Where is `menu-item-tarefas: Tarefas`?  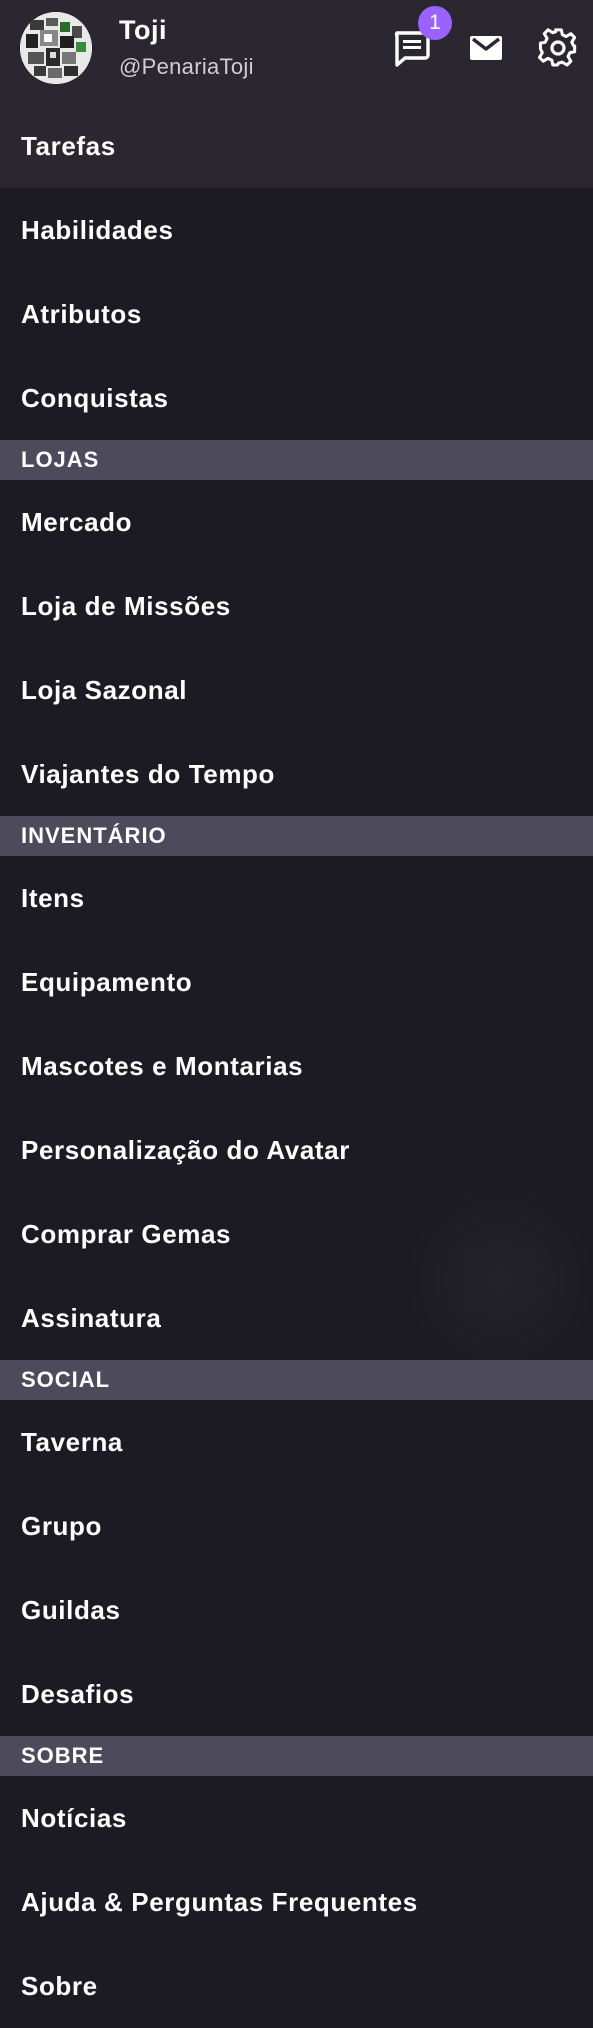 menu-item-tarefas: Tarefas is located at coordinates (296, 146).